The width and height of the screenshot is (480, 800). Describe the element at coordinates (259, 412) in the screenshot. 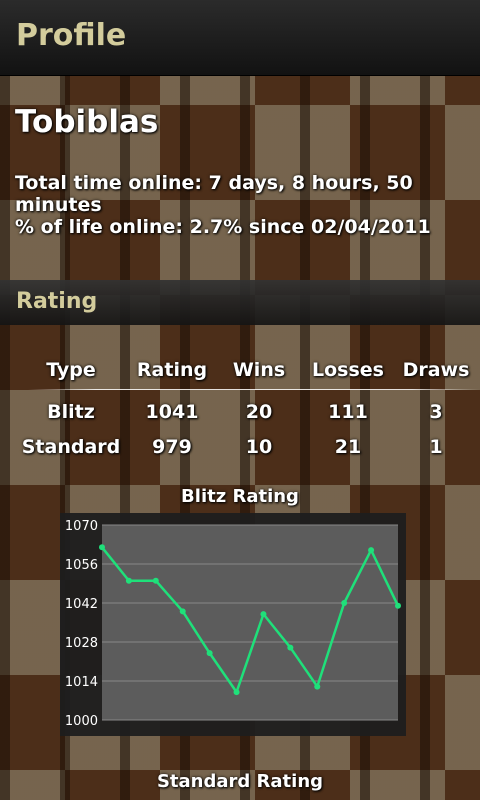

I see `row-wins: 20` at that location.